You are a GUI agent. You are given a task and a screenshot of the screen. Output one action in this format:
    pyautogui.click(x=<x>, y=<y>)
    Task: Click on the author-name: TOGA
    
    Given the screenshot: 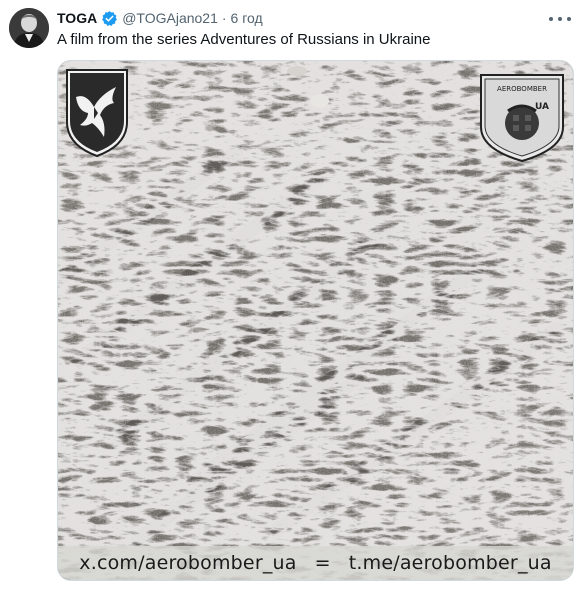 What is the action you would take?
    pyautogui.click(x=77, y=18)
    